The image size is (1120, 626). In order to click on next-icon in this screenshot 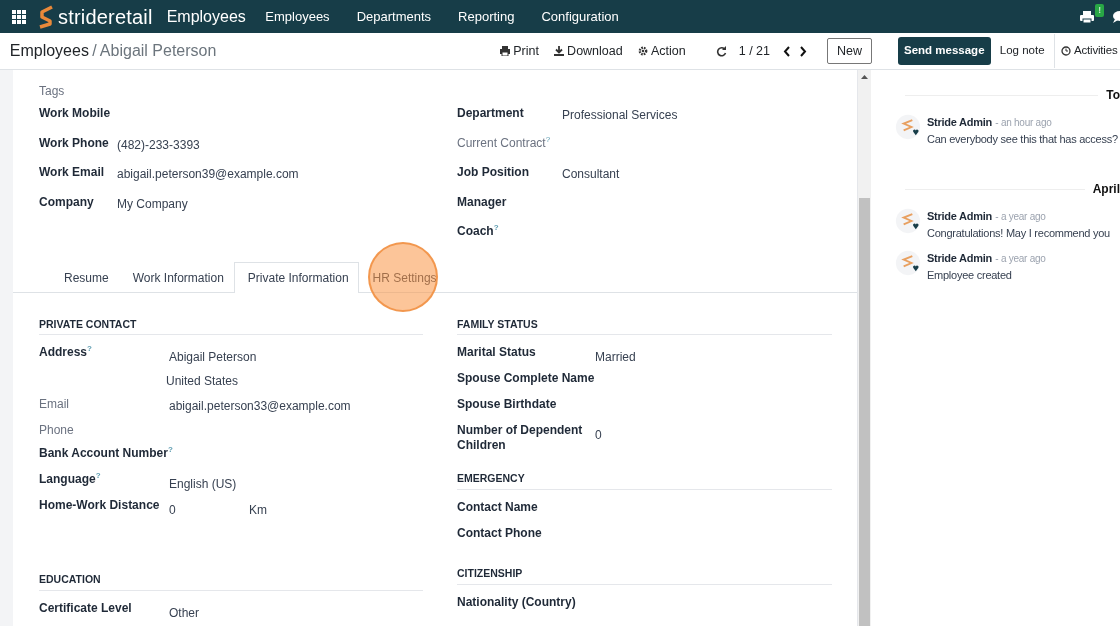, I will do `click(803, 51)`.